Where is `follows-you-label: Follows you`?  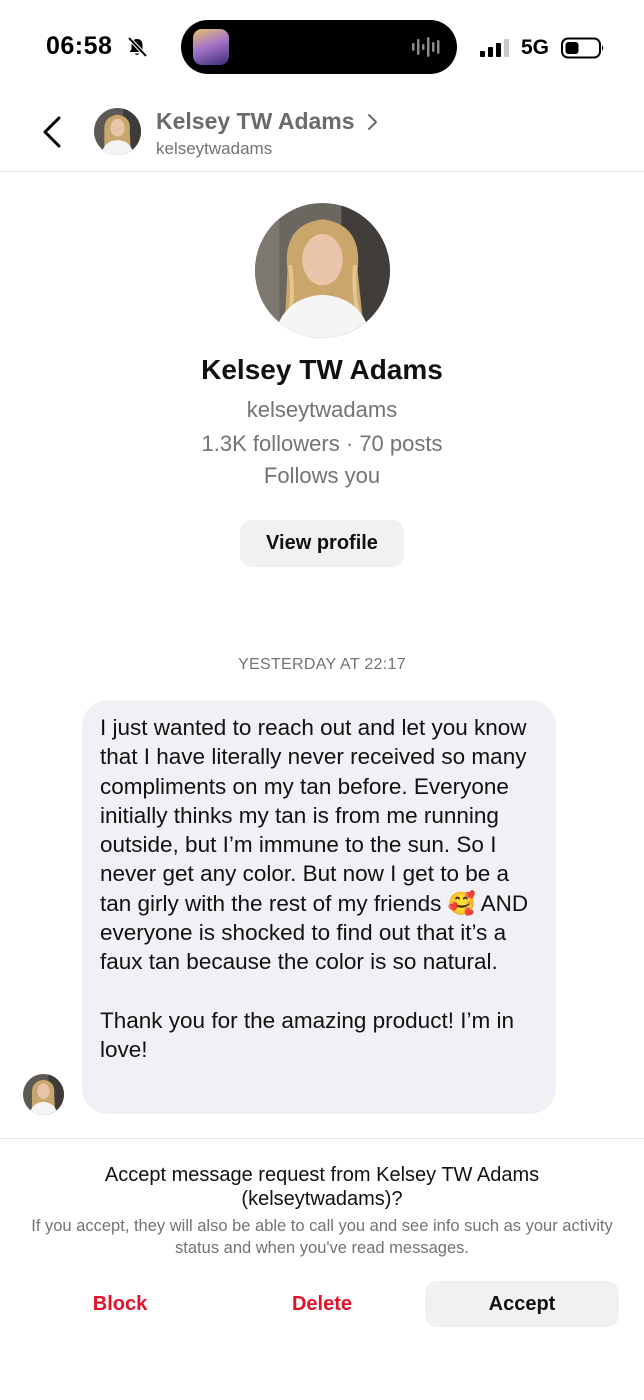
follows-you-label: Follows you is located at coordinates (322, 475).